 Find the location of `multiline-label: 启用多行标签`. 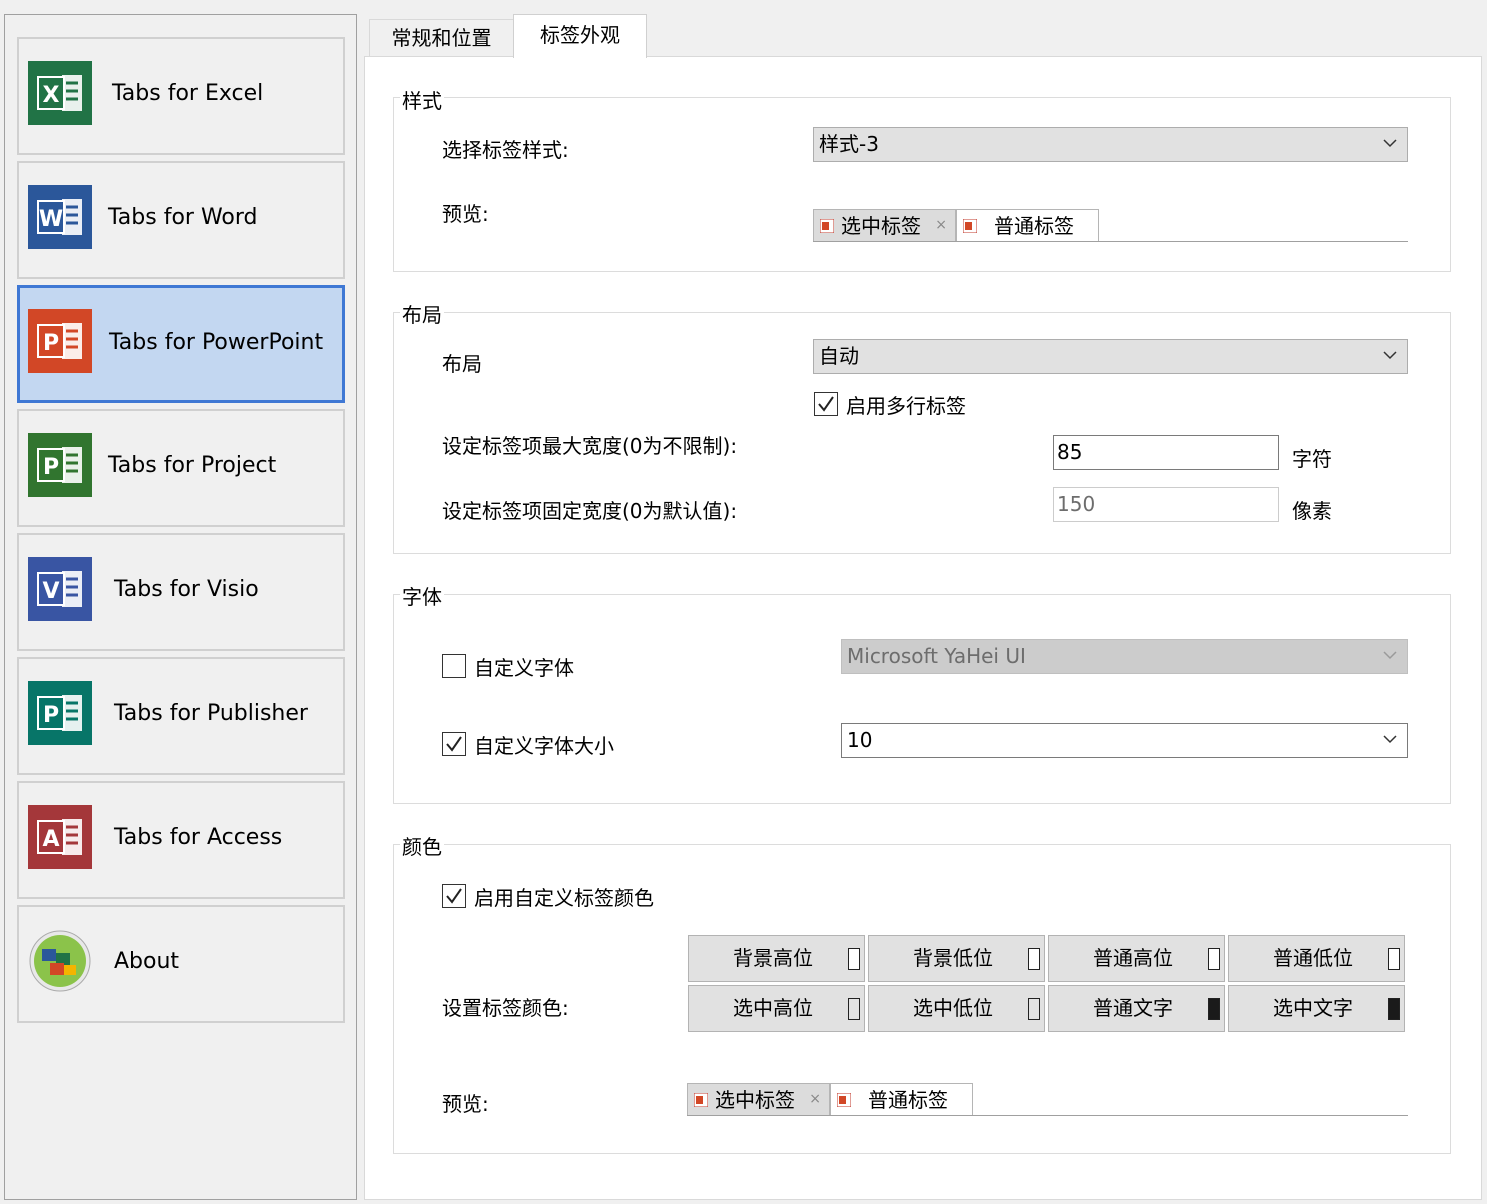

multiline-label: 启用多行标签 is located at coordinates (906, 406).